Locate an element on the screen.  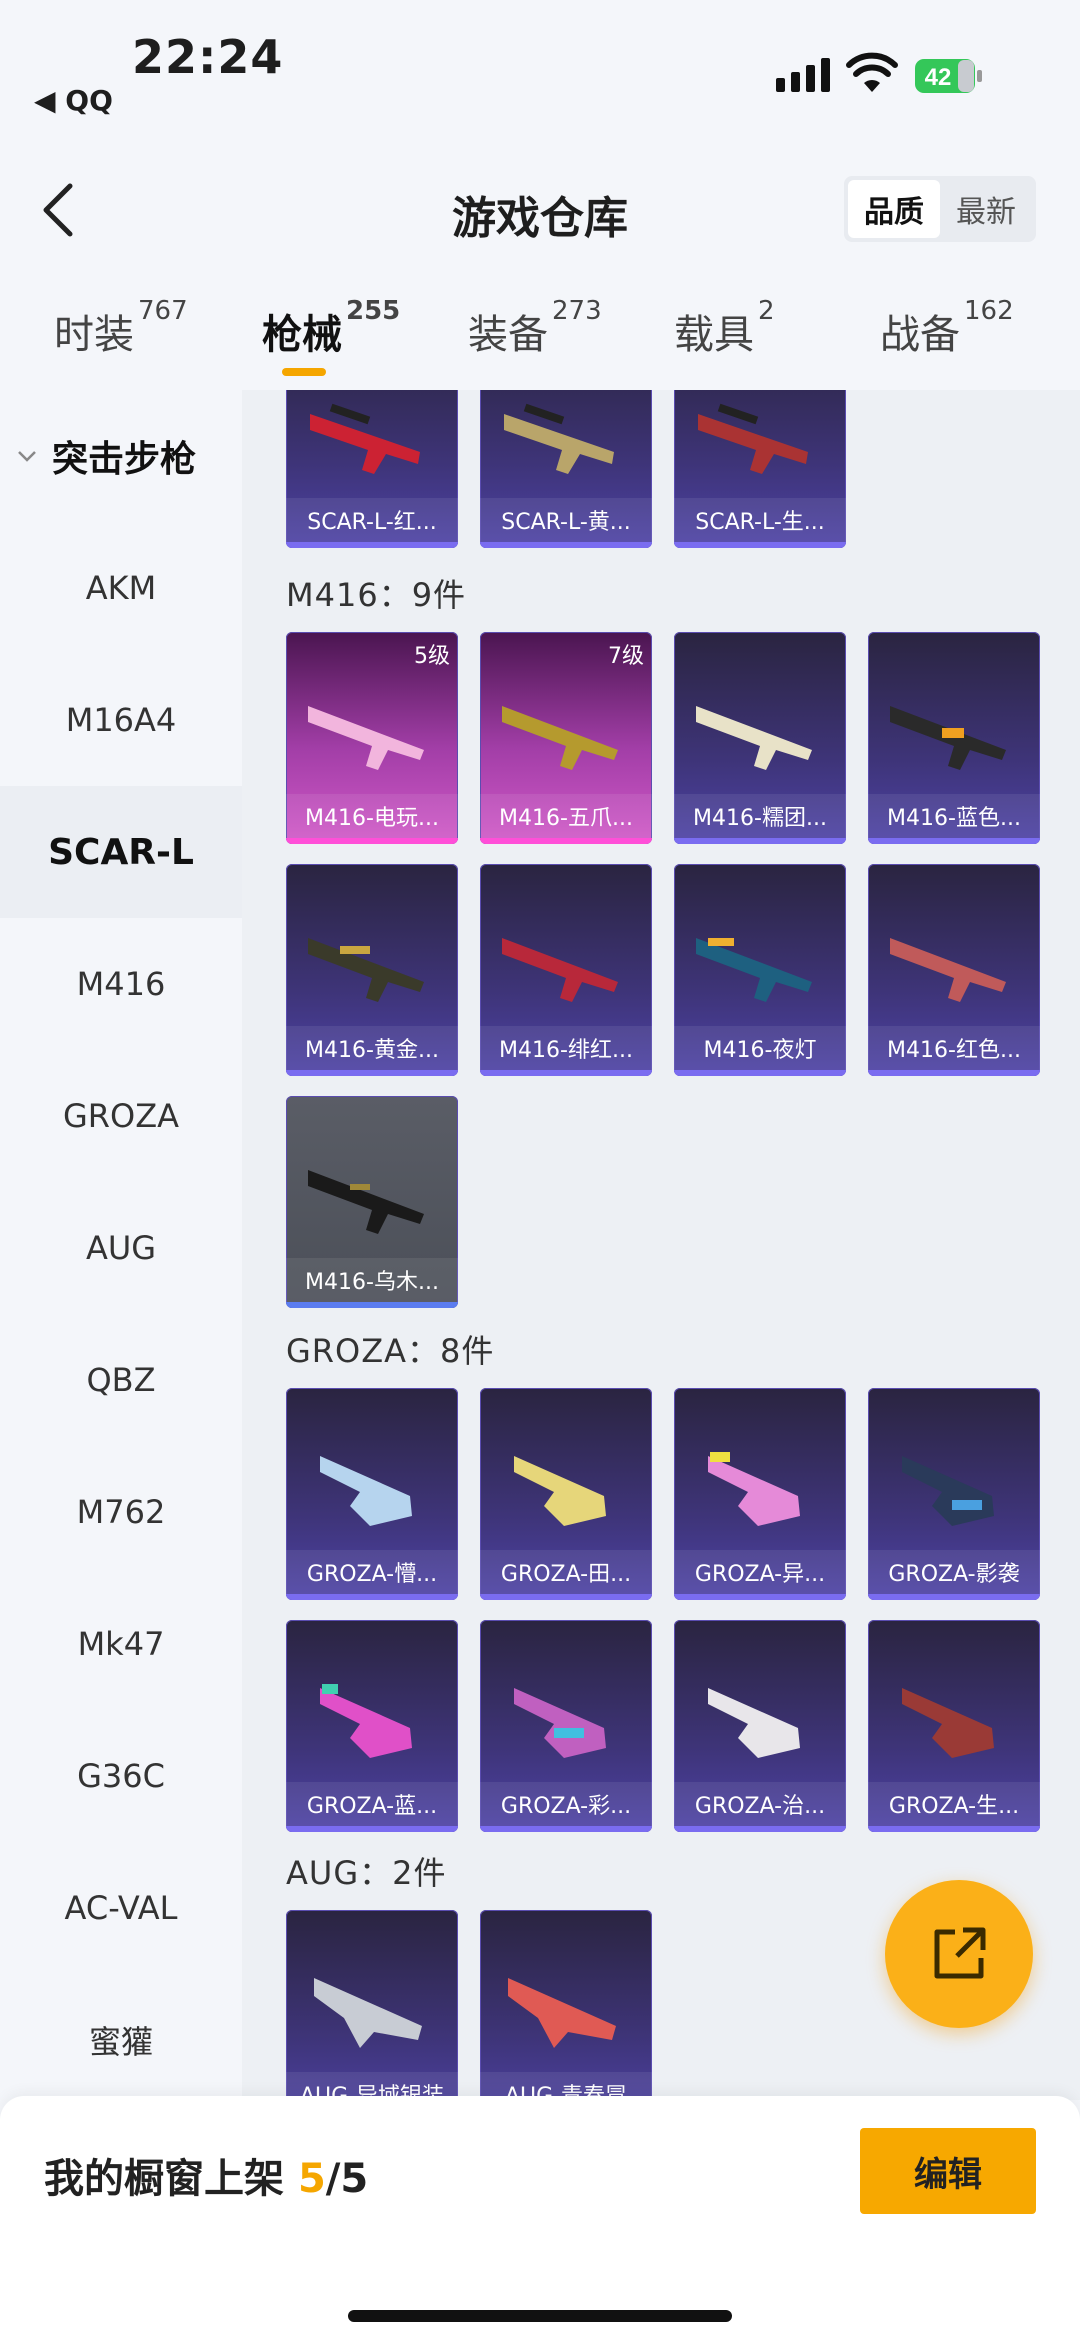
active-tab-indicator is located at coordinates (304, 372).